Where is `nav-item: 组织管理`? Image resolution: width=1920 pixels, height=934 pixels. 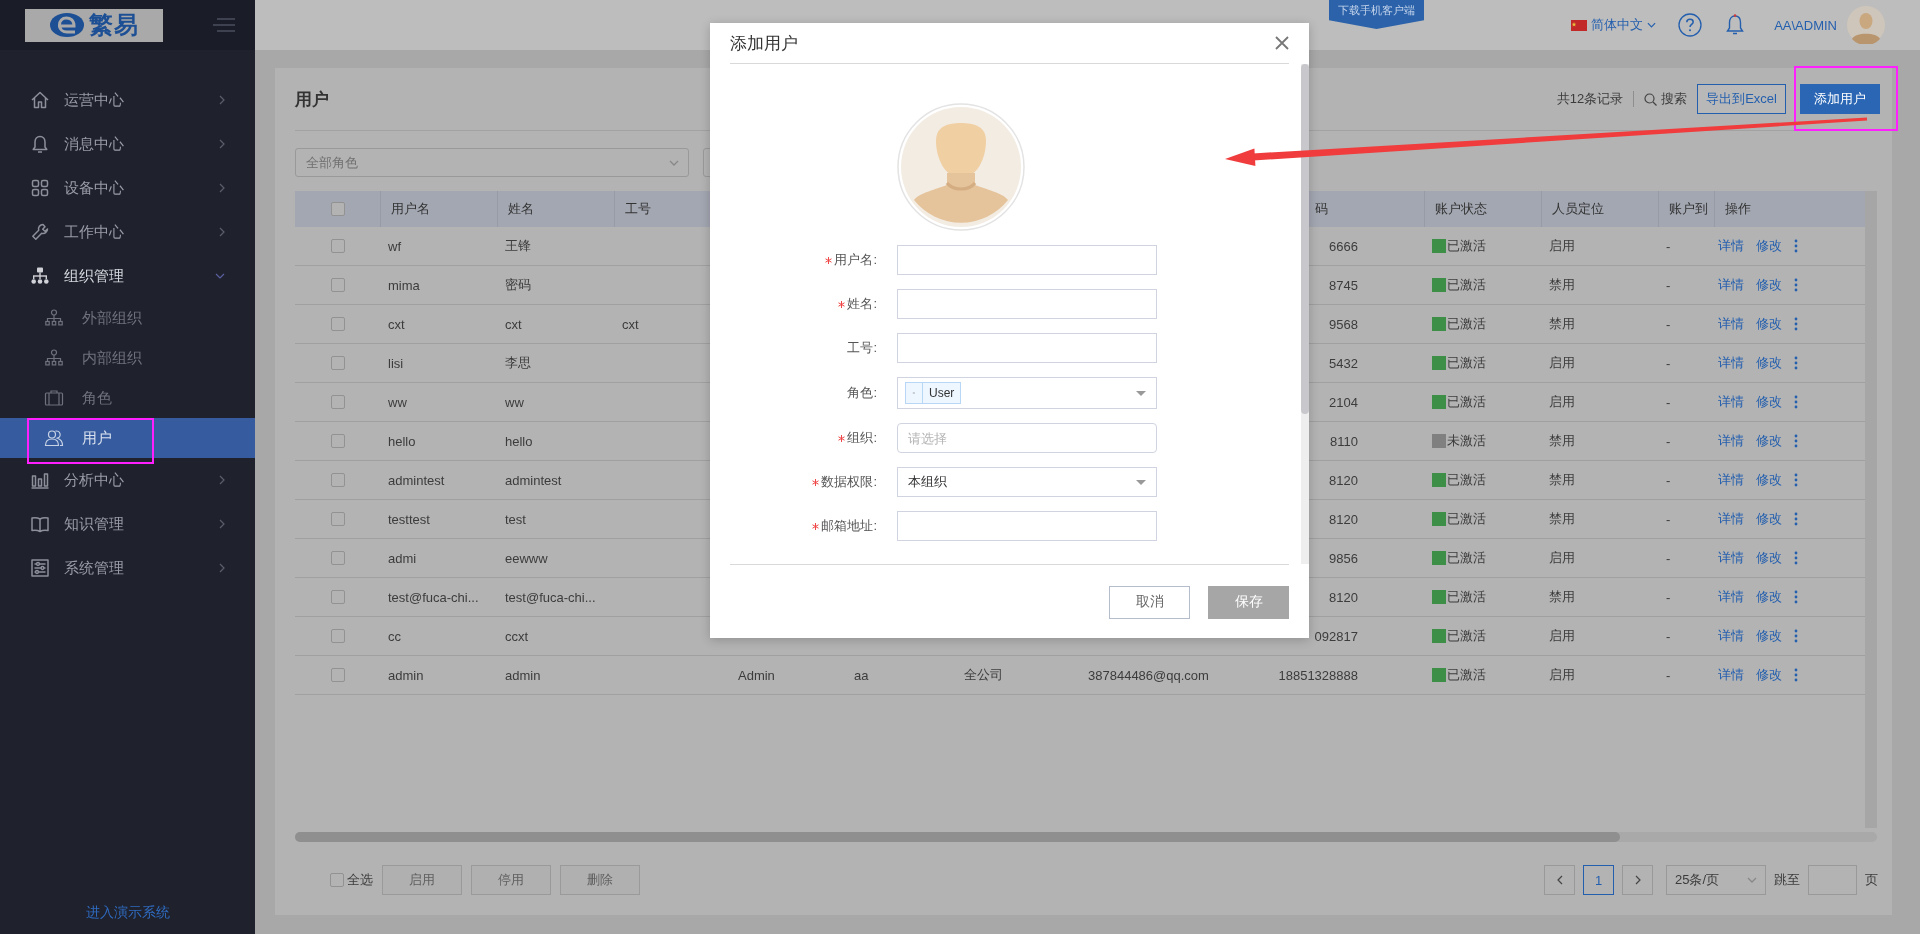
nav-item: 组织管理 is located at coordinates (127, 276).